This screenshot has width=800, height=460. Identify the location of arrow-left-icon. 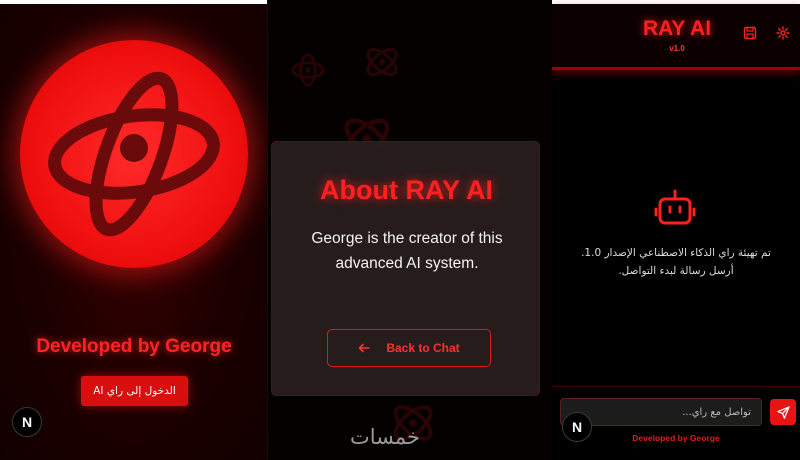
(365, 348).